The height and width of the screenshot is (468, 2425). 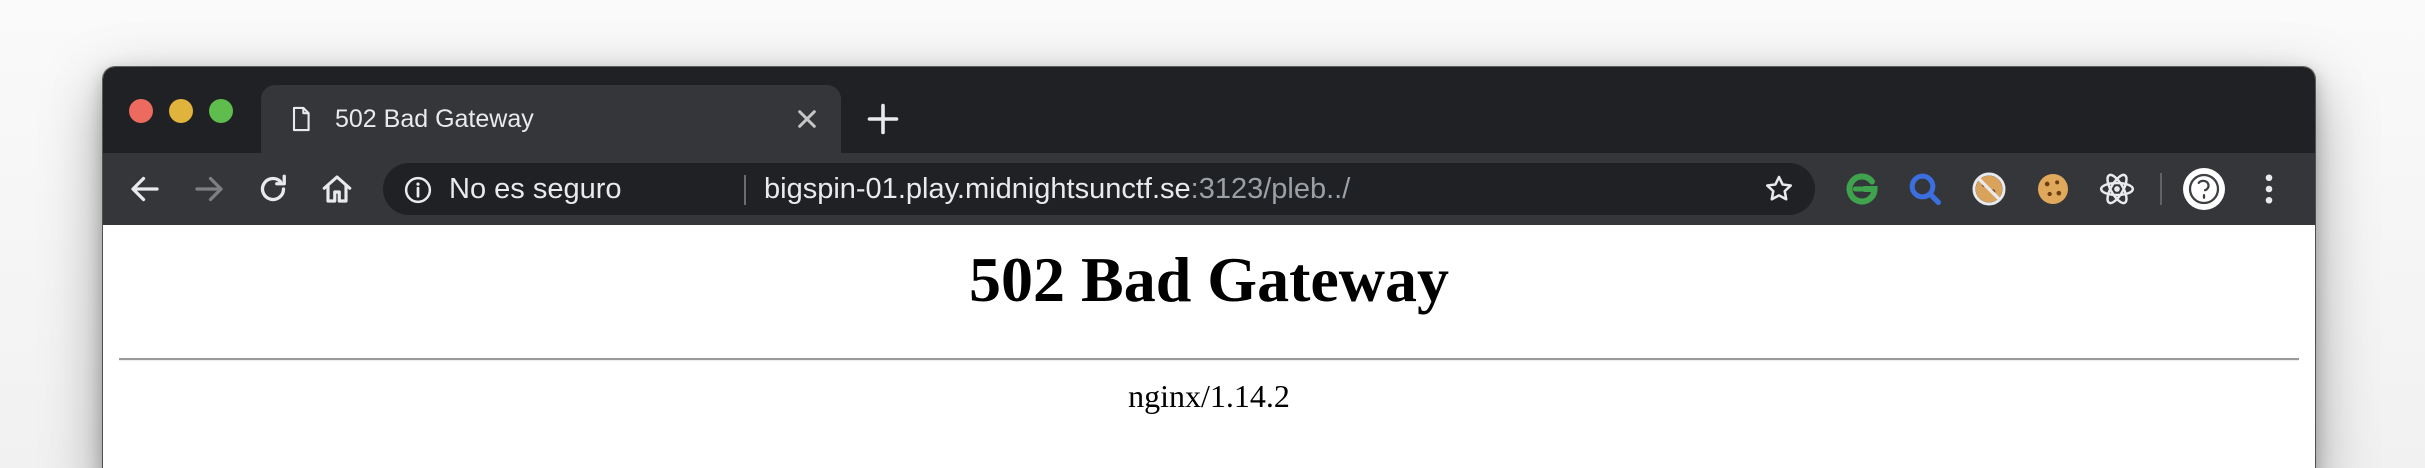 I want to click on close-icon, so click(x=807, y=119).